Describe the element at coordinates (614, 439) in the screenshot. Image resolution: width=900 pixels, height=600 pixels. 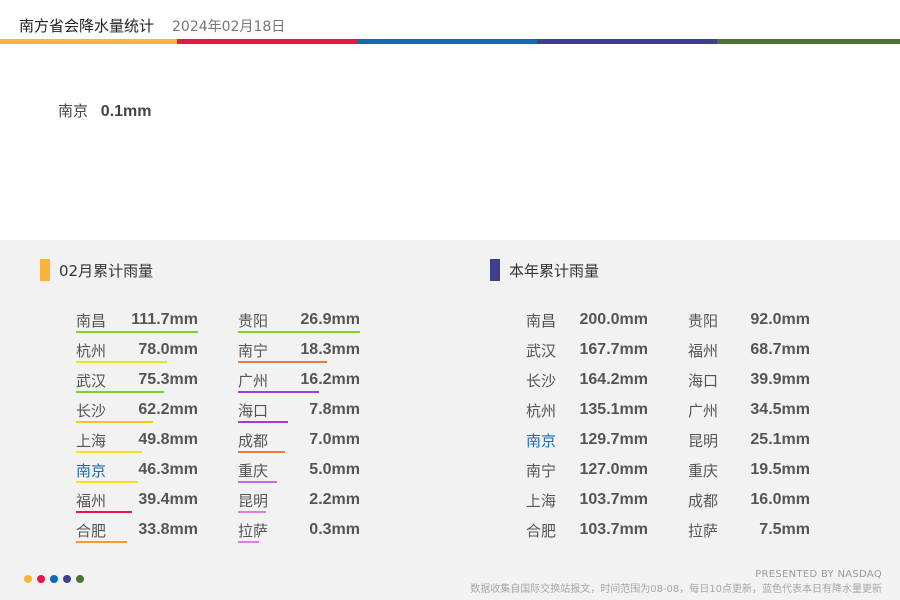
I see `rainfall-value: 129.7mm` at that location.